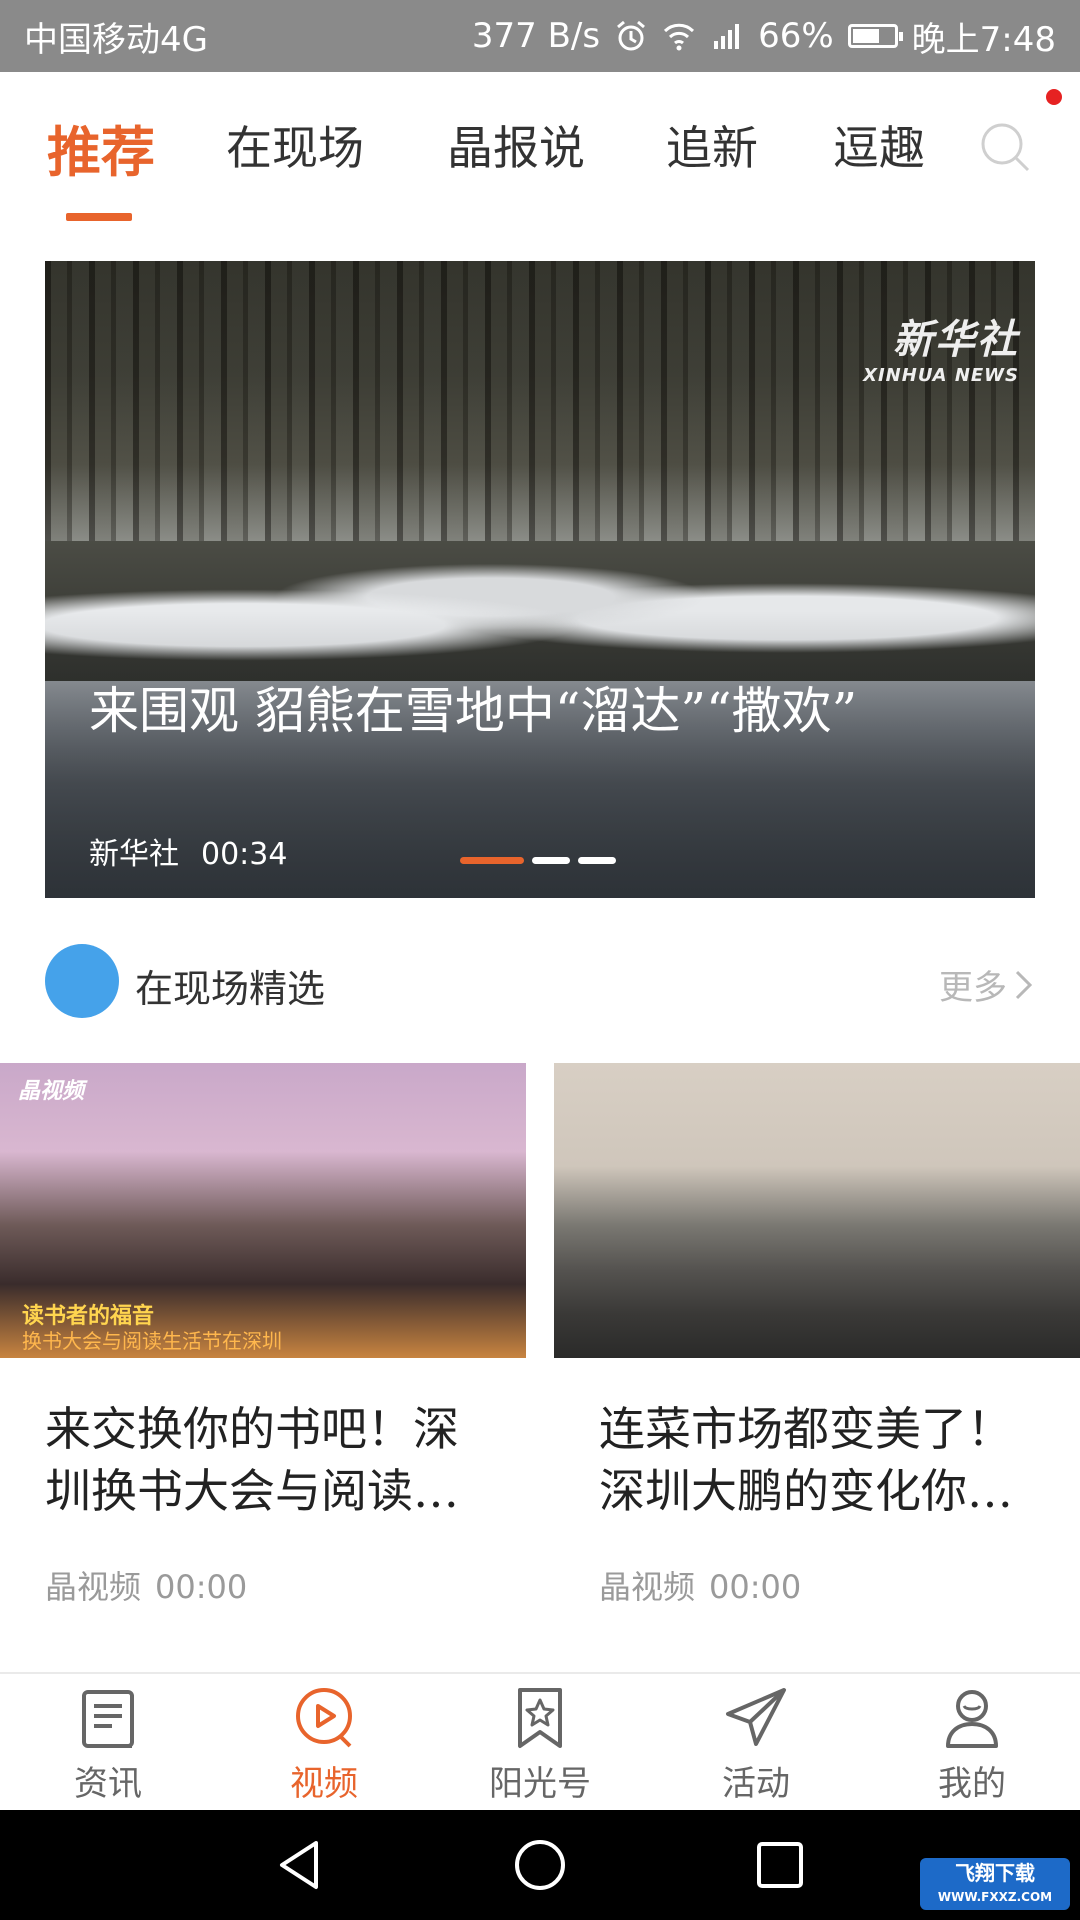 This screenshot has width=1080, height=1920. What do you see at coordinates (540, 1784) in the screenshot?
I see `nav-label: 阳光号` at bounding box center [540, 1784].